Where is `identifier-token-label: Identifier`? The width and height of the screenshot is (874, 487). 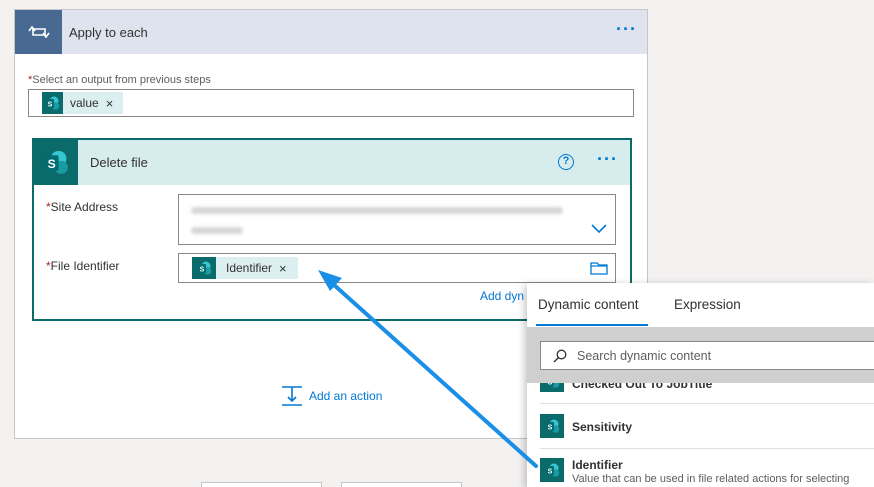
identifier-token-label: Identifier is located at coordinates (249, 268).